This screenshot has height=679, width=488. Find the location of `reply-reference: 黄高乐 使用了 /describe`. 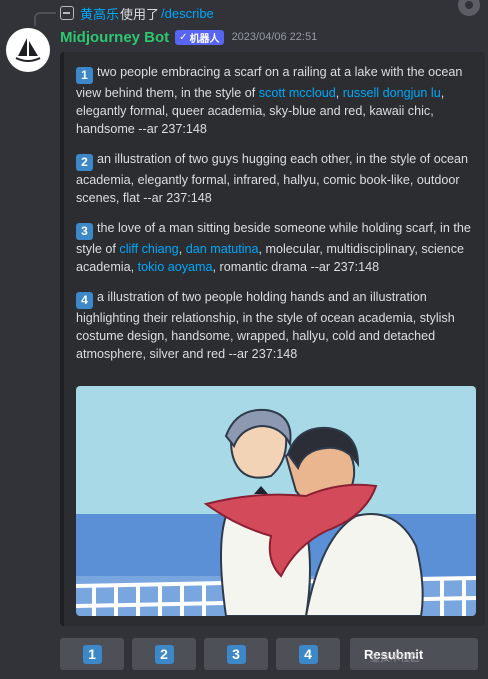

reply-reference: 黄高乐 使用了 /describe is located at coordinates (137, 13).